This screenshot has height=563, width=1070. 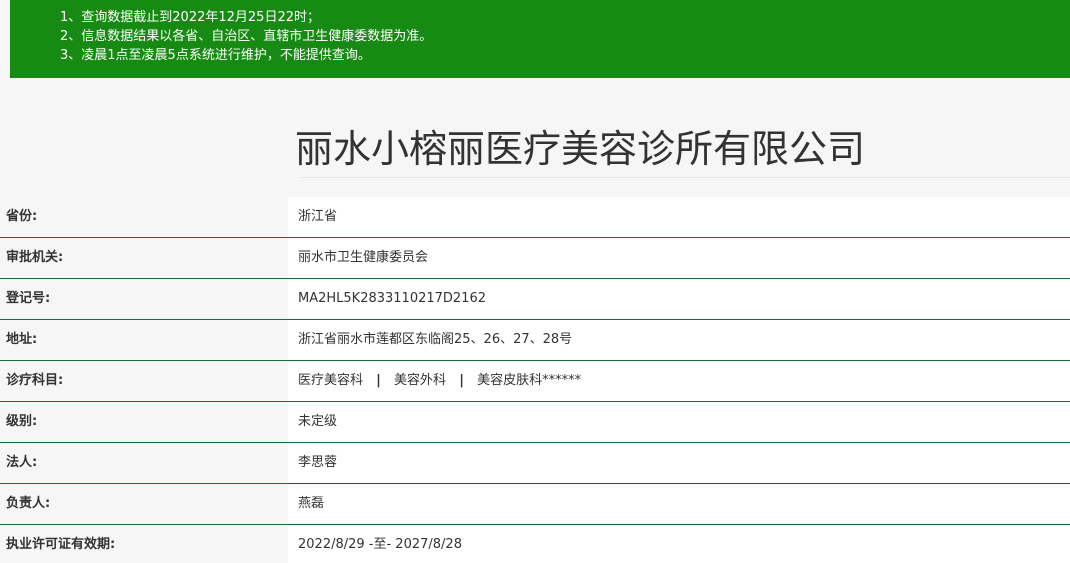 I want to click on row-value: 李思蓉, so click(x=679, y=463).